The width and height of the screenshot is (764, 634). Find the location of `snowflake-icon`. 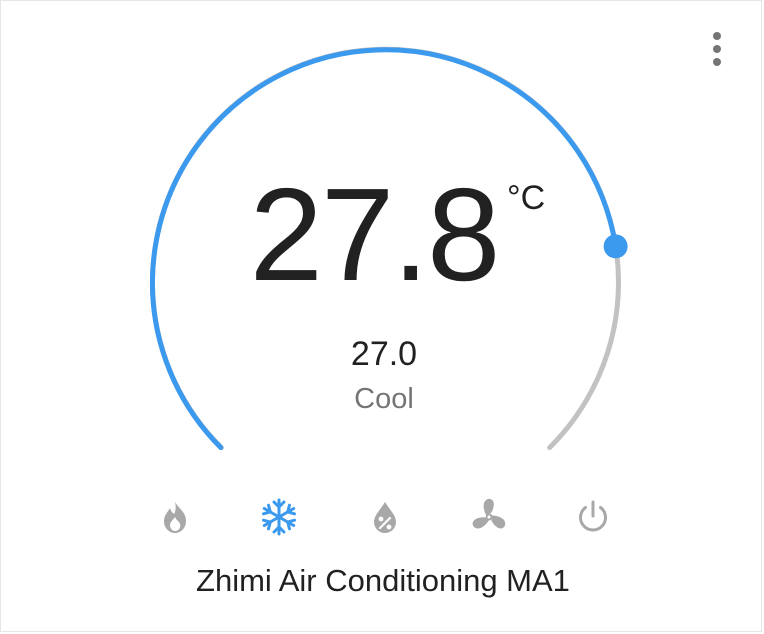

snowflake-icon is located at coordinates (279, 517).